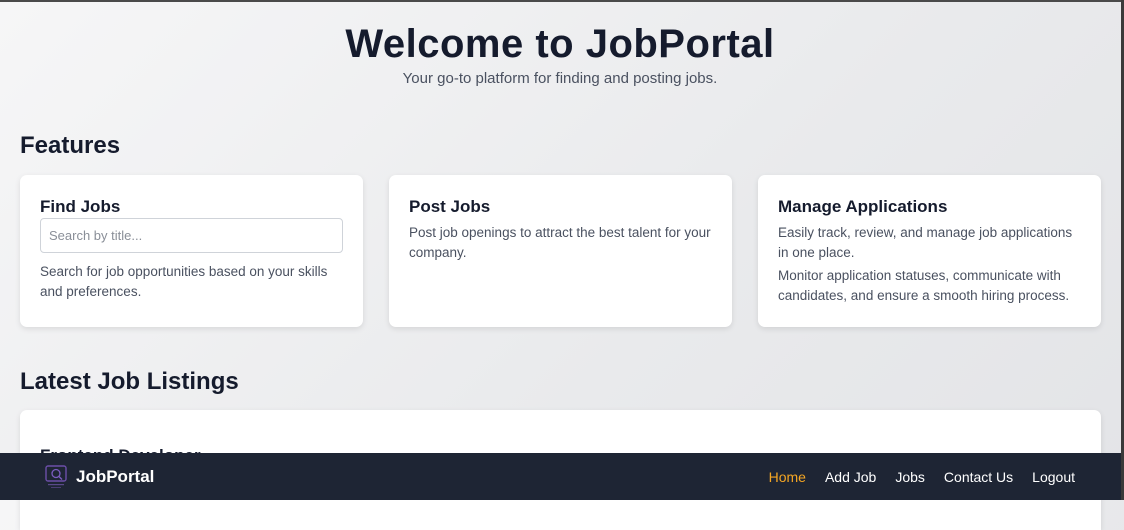 This screenshot has width=1124, height=530. What do you see at coordinates (80, 206) in the screenshot?
I see `feature-card-title: Find Jobs` at bounding box center [80, 206].